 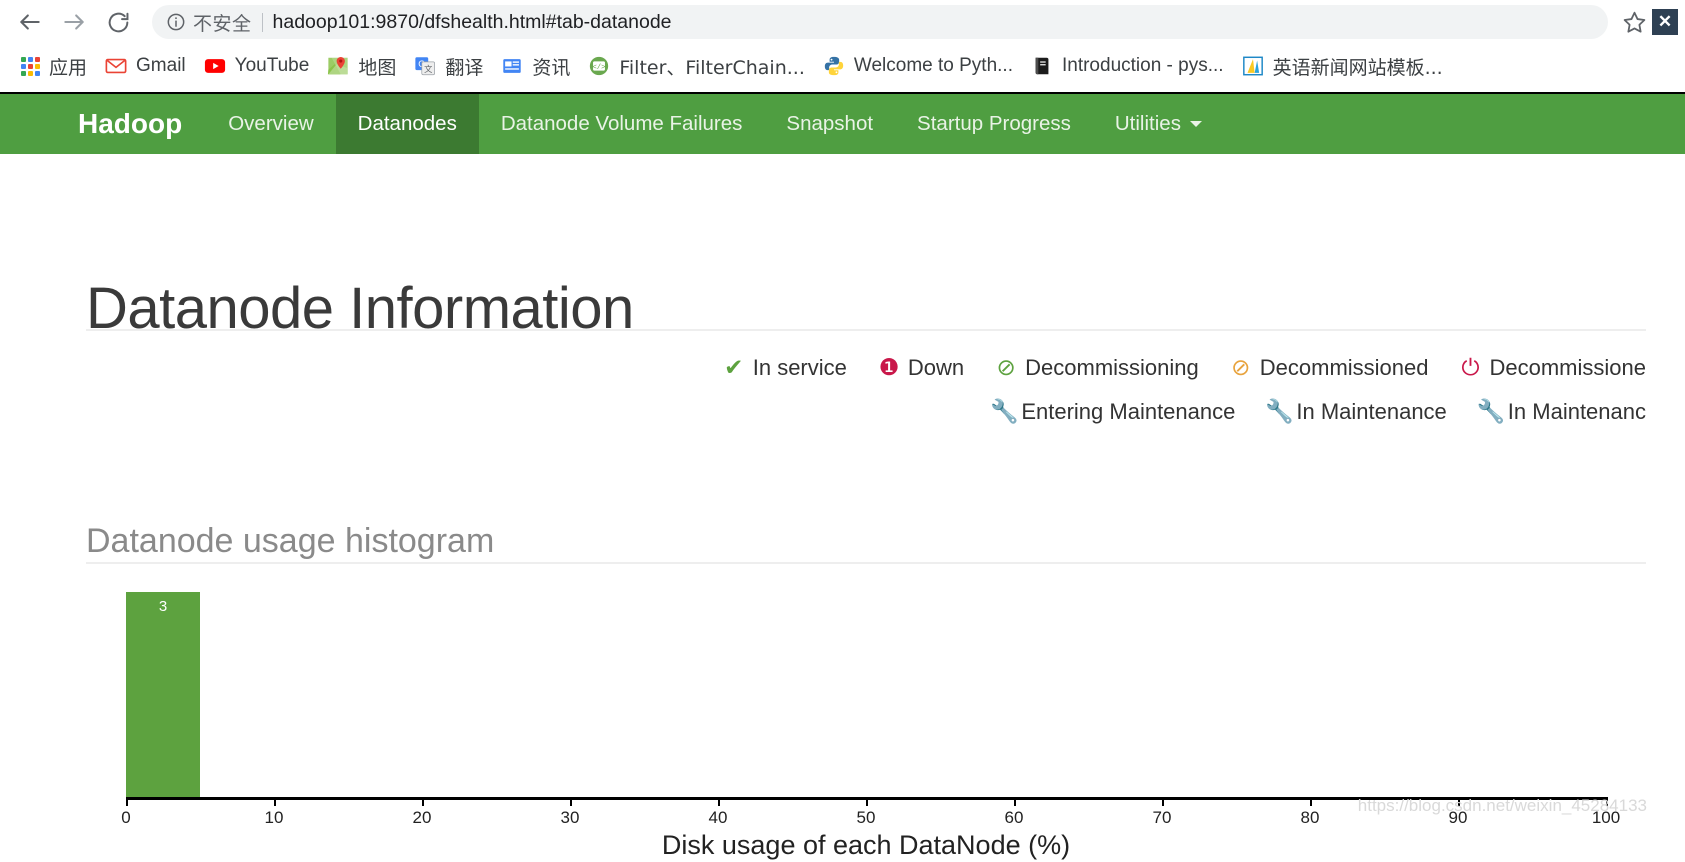 I want to click on x-axis-tick-label: 20, so click(x=422, y=817).